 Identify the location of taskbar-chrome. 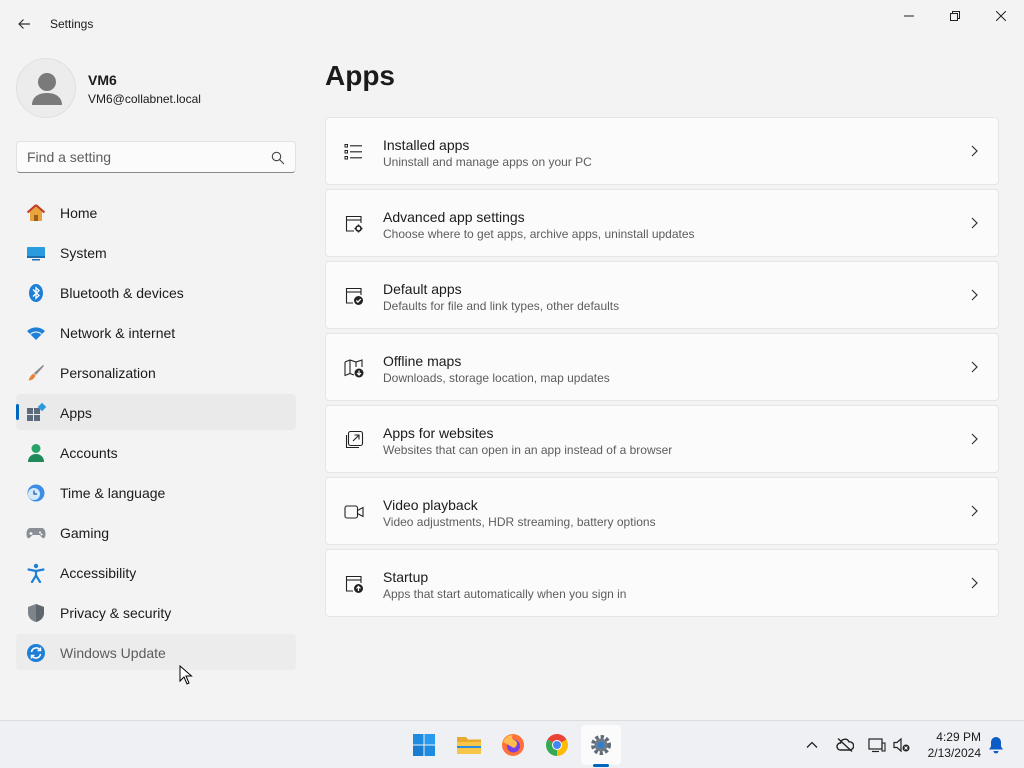
(557, 745).